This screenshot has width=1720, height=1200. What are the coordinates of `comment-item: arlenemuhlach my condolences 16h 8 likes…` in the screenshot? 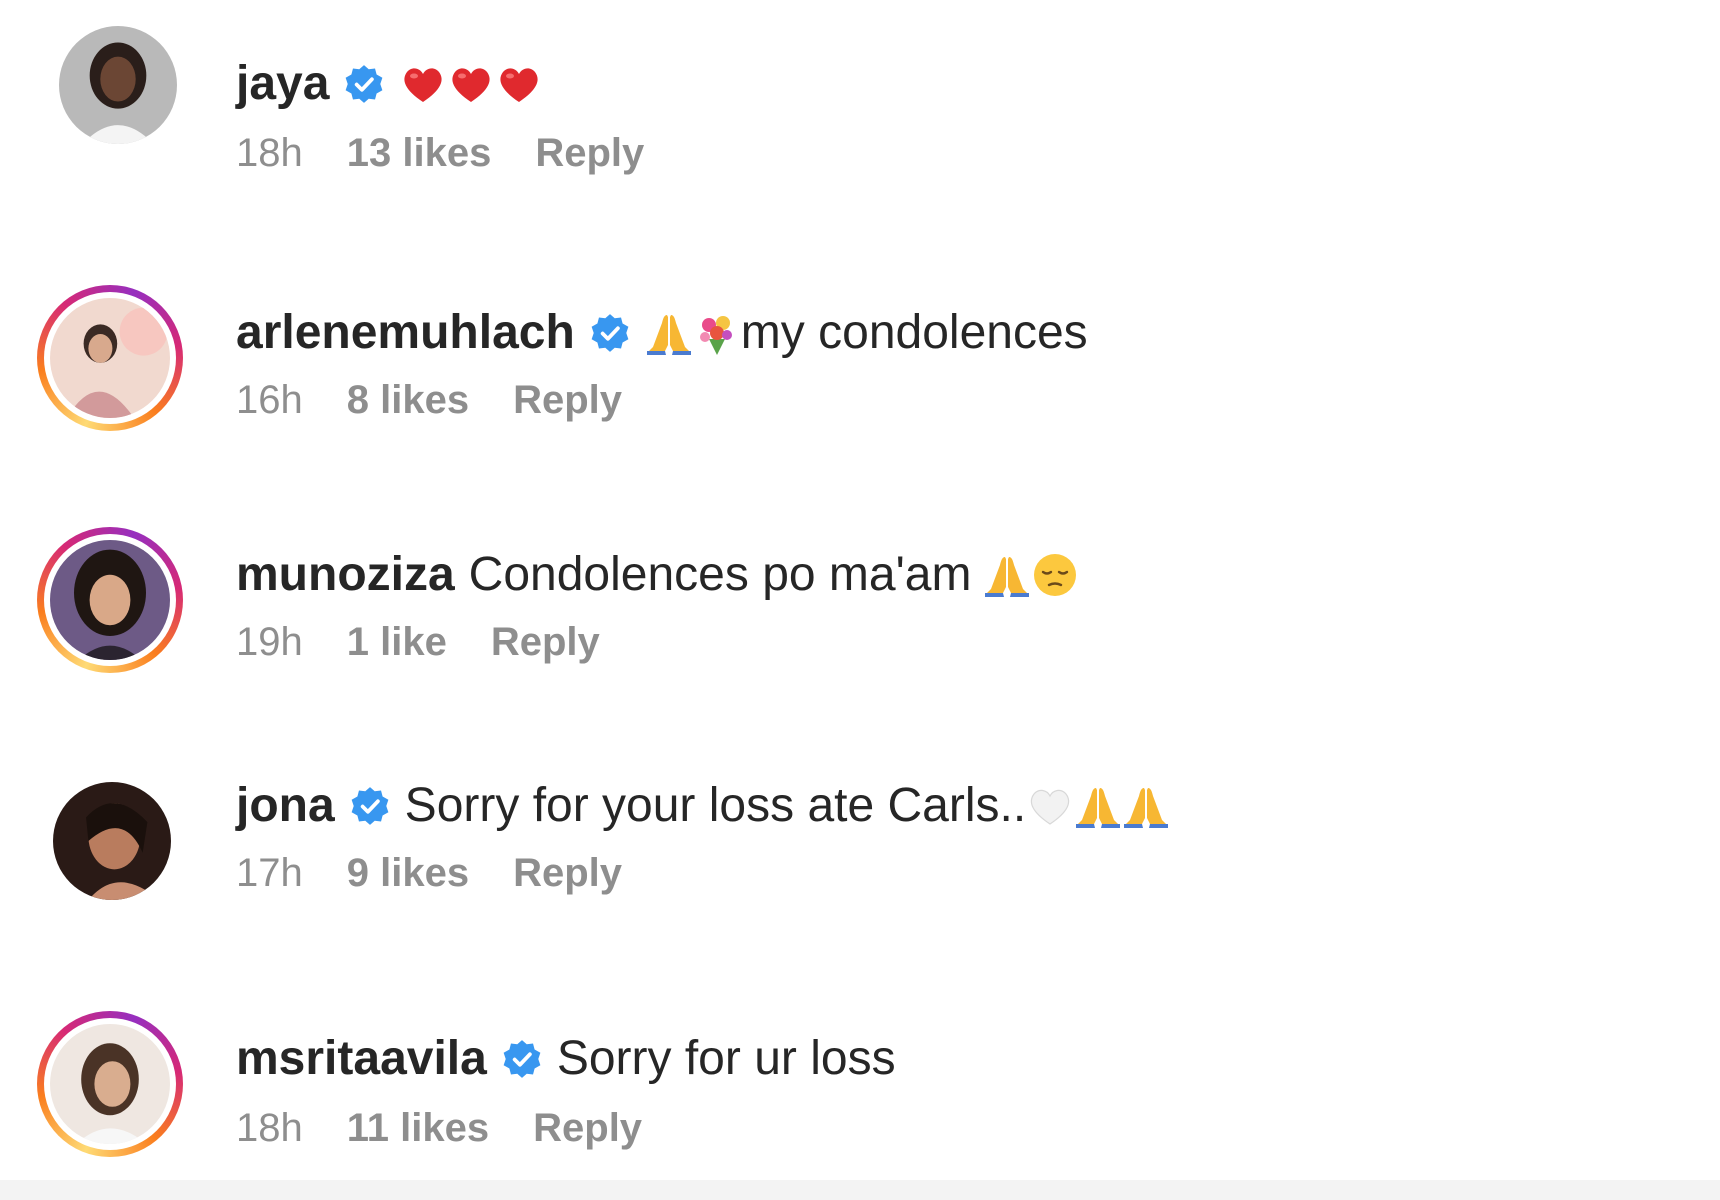 It's located at (860, 368).